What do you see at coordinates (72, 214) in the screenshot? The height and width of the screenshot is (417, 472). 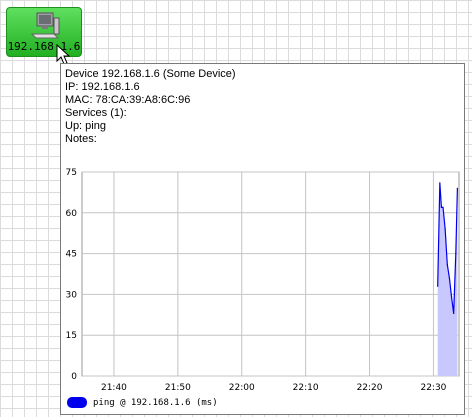 I see `y-tick-label: 60` at bounding box center [72, 214].